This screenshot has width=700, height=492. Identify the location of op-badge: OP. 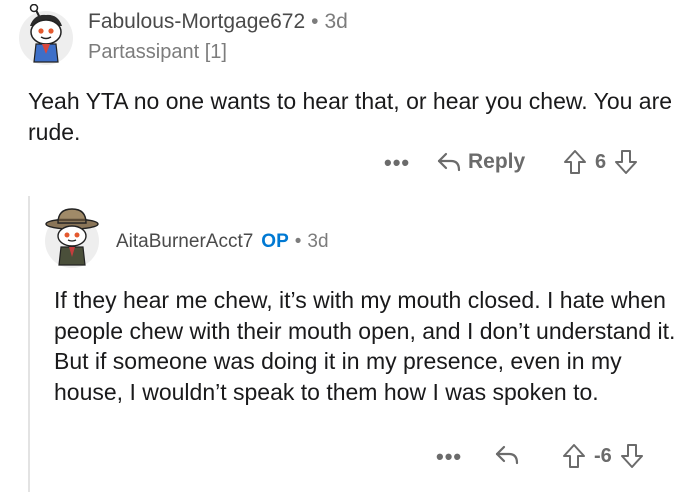
(275, 241).